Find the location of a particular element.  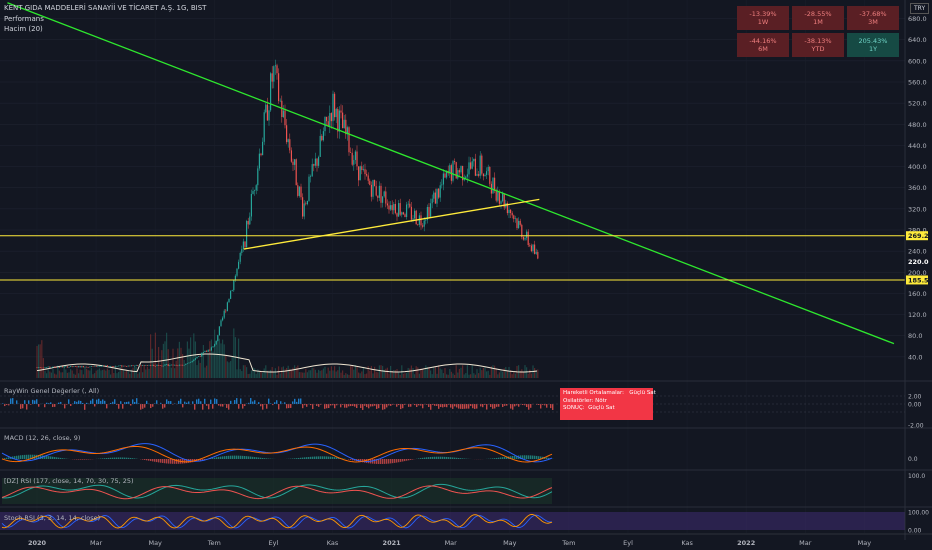

time-tick-label: Mar is located at coordinates (96, 543).